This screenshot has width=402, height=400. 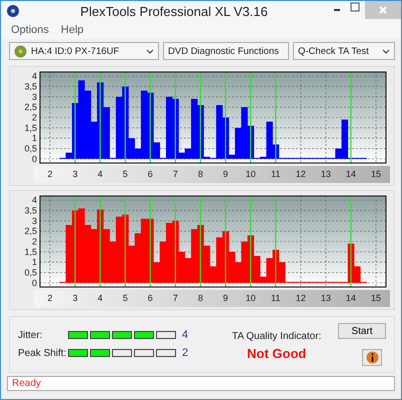 What do you see at coordinates (31, 335) in the screenshot?
I see `meter-label: Jitter:` at bounding box center [31, 335].